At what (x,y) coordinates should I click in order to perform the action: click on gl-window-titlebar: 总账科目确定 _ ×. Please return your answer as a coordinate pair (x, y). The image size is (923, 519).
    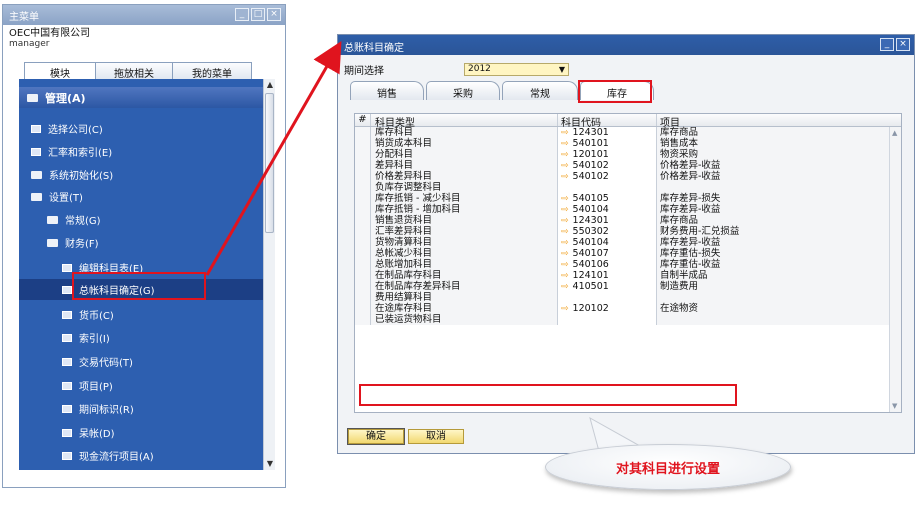
    Looking at the image, I should click on (626, 45).